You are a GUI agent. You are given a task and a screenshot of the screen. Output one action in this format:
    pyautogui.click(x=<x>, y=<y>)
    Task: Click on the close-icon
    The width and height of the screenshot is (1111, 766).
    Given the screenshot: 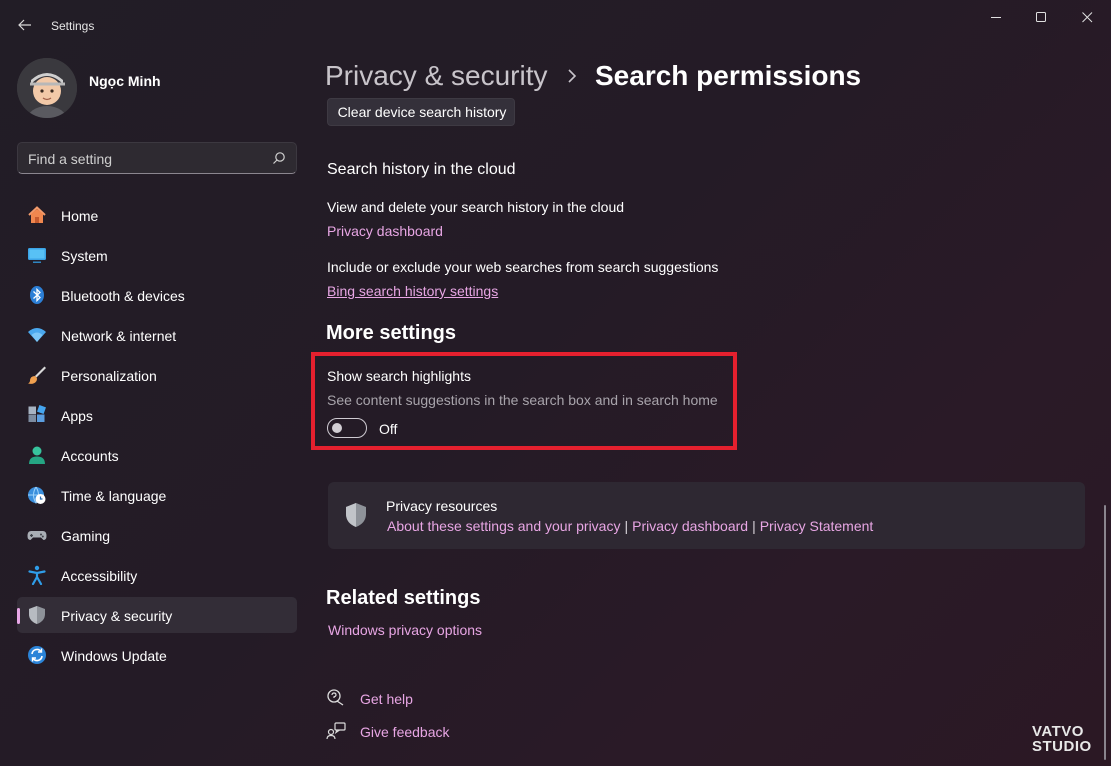 What is the action you would take?
    pyautogui.click(x=1087, y=17)
    